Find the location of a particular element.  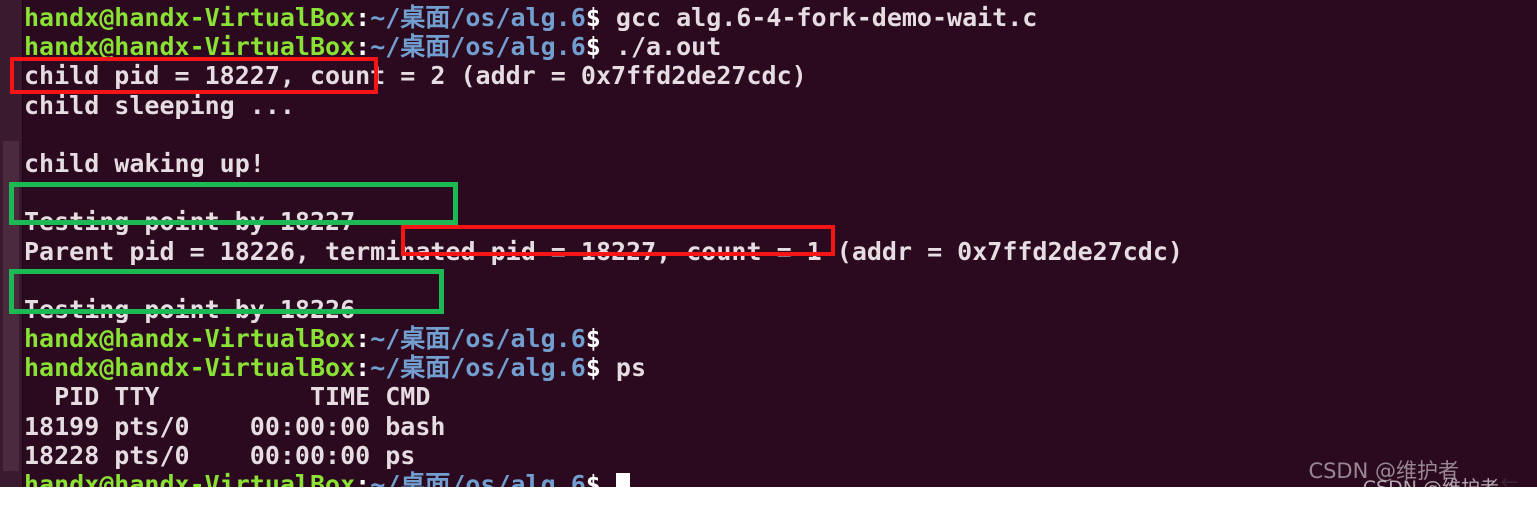

terminal-scrollbar-track is located at coordinates (11, 243).